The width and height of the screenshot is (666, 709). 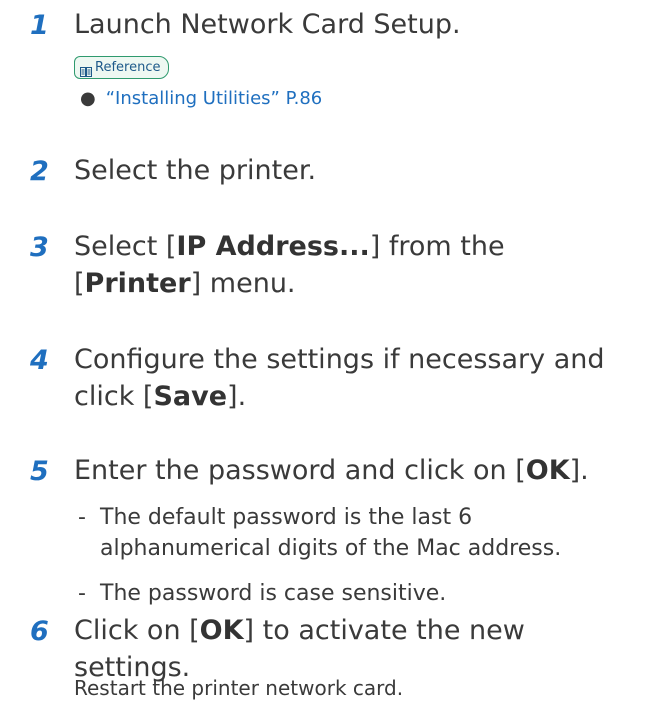 I want to click on step-6-subtext: Restart the printer network card., so click(x=239, y=688).